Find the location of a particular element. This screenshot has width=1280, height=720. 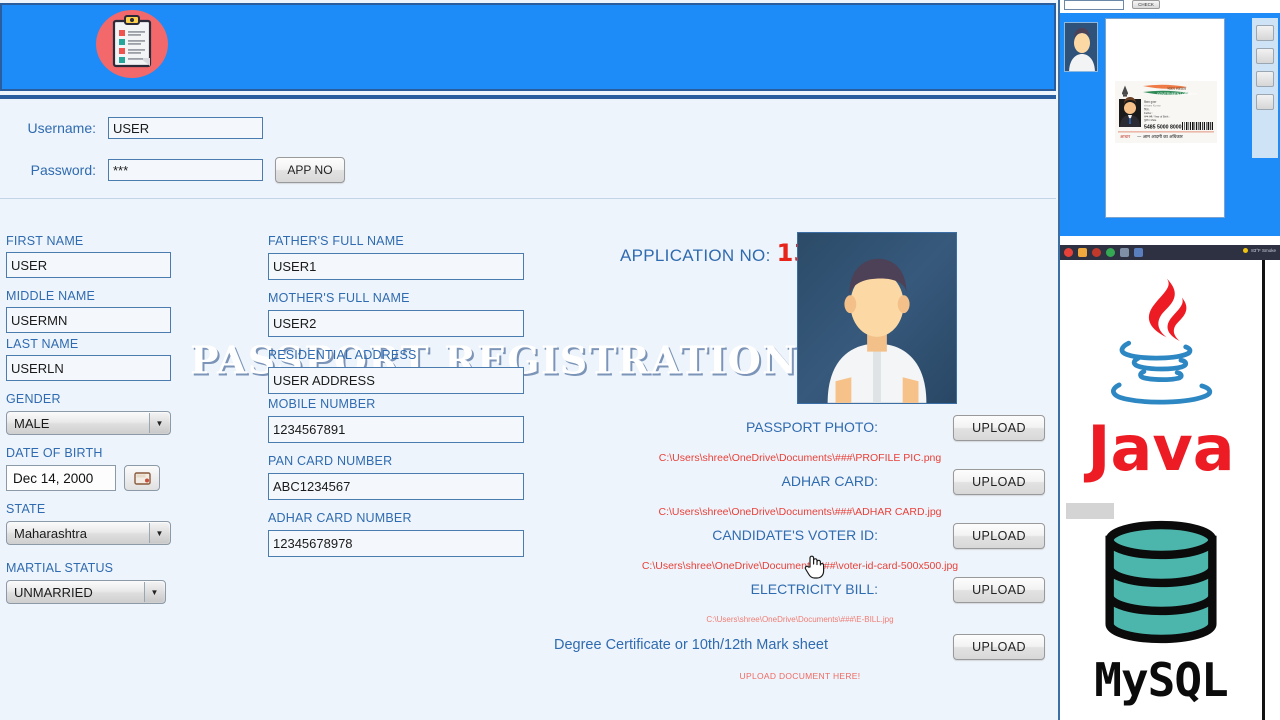

martial-status-select: UNMARRIED ▼ is located at coordinates (86, 592).